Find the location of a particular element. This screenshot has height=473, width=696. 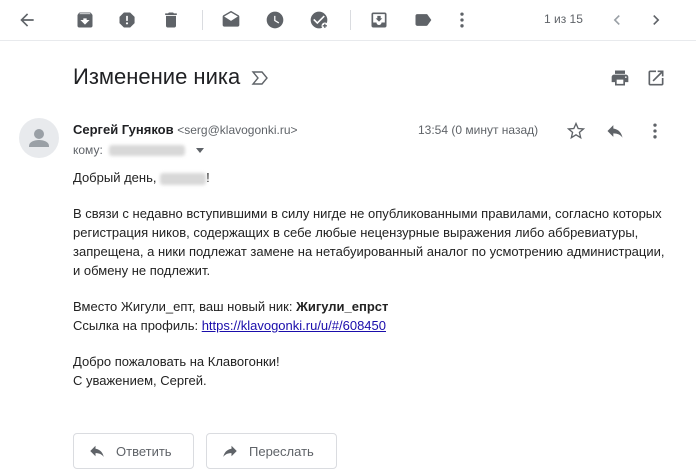

forward-button-label: Переслать is located at coordinates (281, 451).